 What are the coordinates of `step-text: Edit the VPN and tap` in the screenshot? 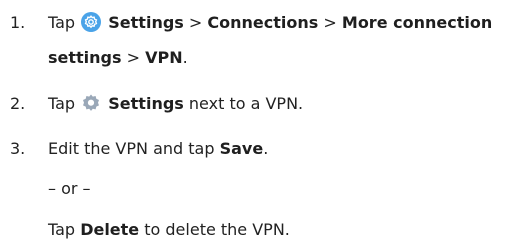 It's located at (131, 148).